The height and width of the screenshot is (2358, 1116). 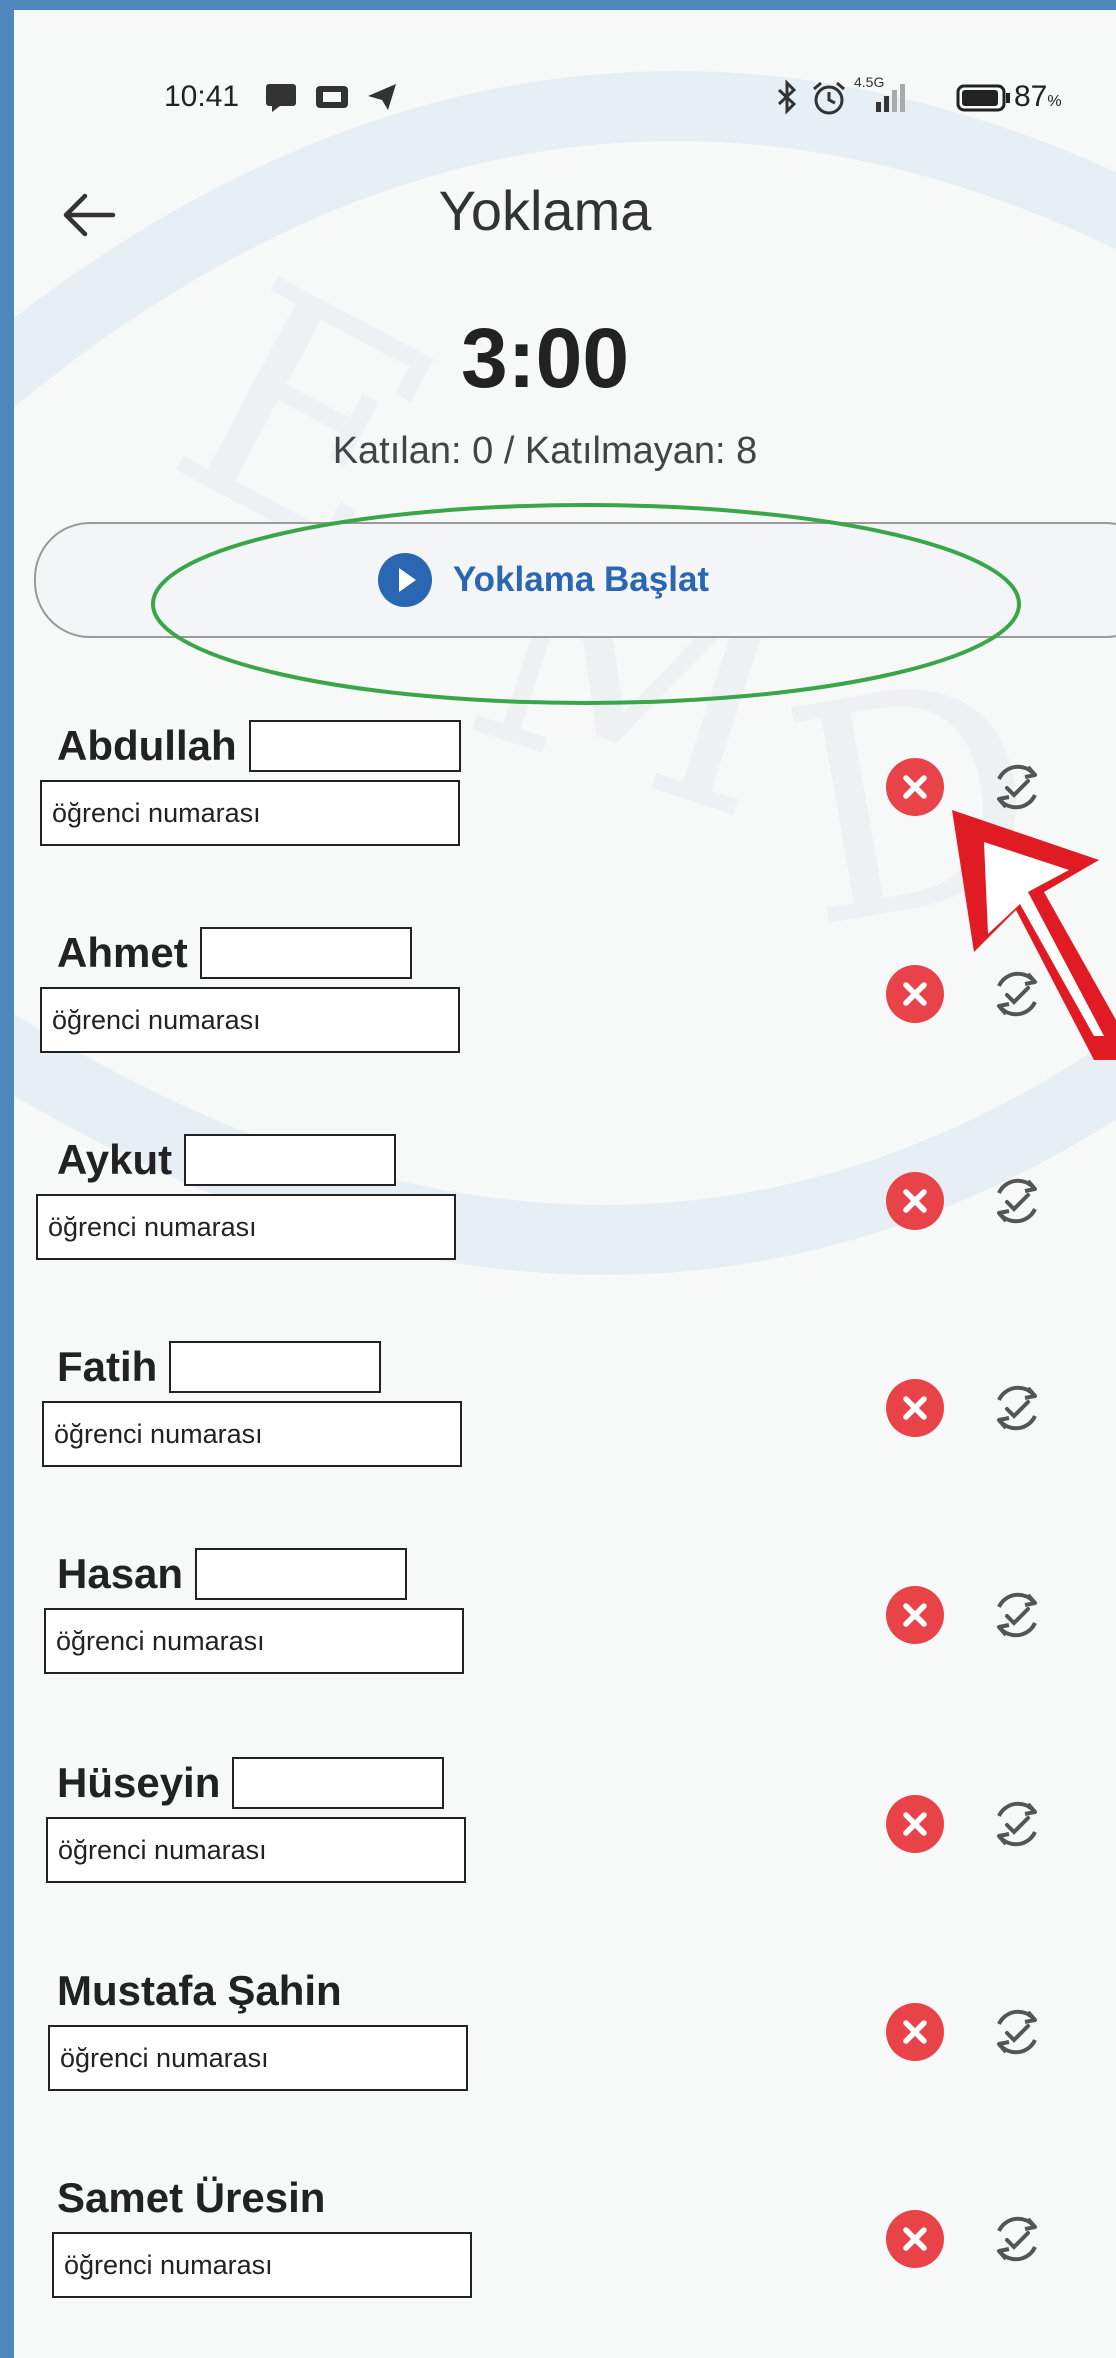 What do you see at coordinates (1034, 935) in the screenshot?
I see `pointer-arrow-annotation` at bounding box center [1034, 935].